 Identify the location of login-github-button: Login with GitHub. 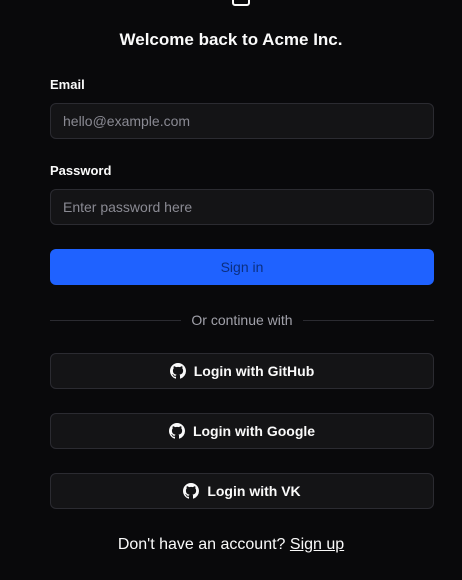
(242, 371).